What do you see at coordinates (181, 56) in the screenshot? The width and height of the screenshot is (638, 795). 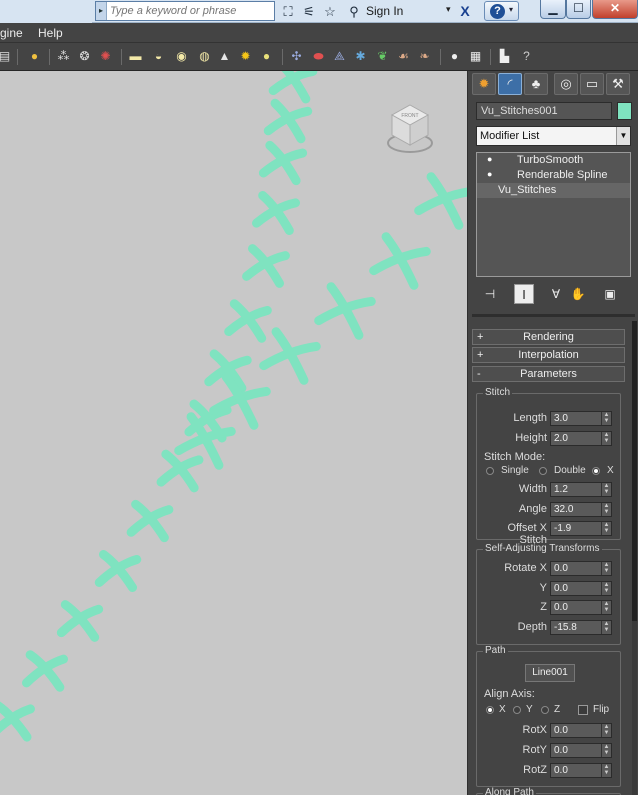 I see `circle-icon: ◉` at bounding box center [181, 56].